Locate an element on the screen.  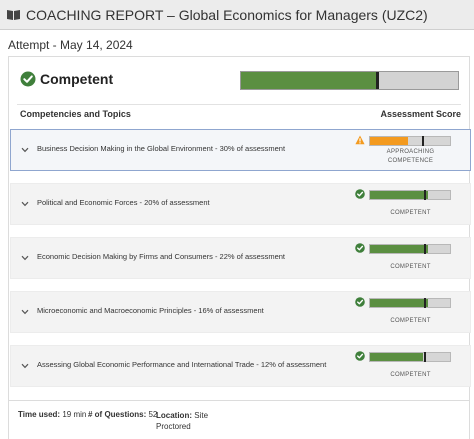
overall-score-fill is located at coordinates (309, 80).